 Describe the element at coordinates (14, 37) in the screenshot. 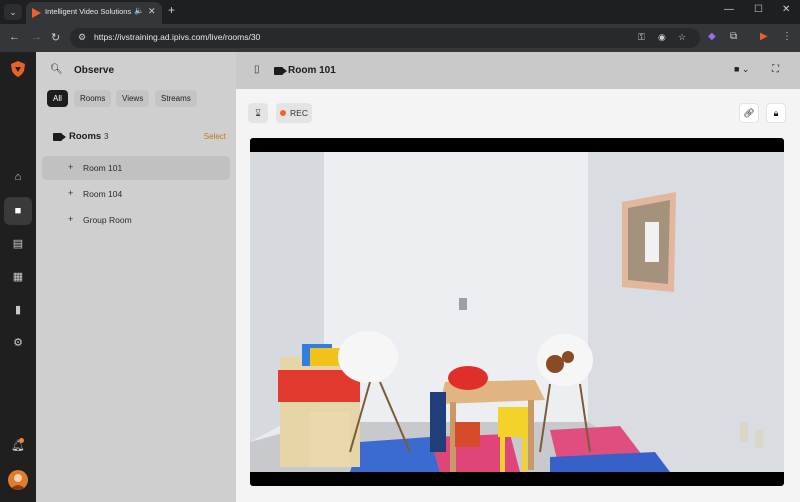

I see `back-arrow-icon: ←` at that location.